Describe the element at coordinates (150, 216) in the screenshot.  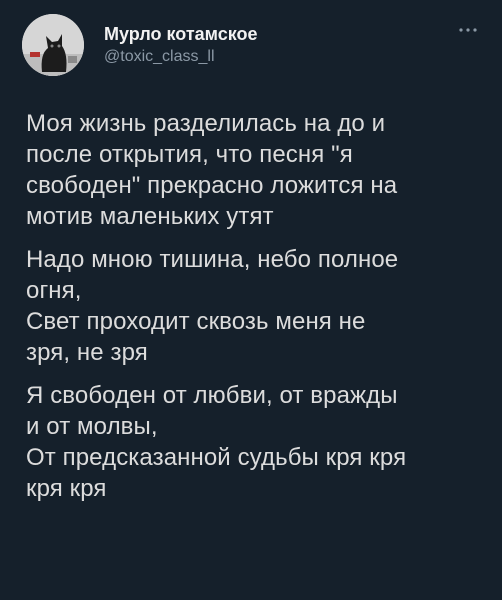
I see `tweet-line: мотив маленьких утят` at that location.